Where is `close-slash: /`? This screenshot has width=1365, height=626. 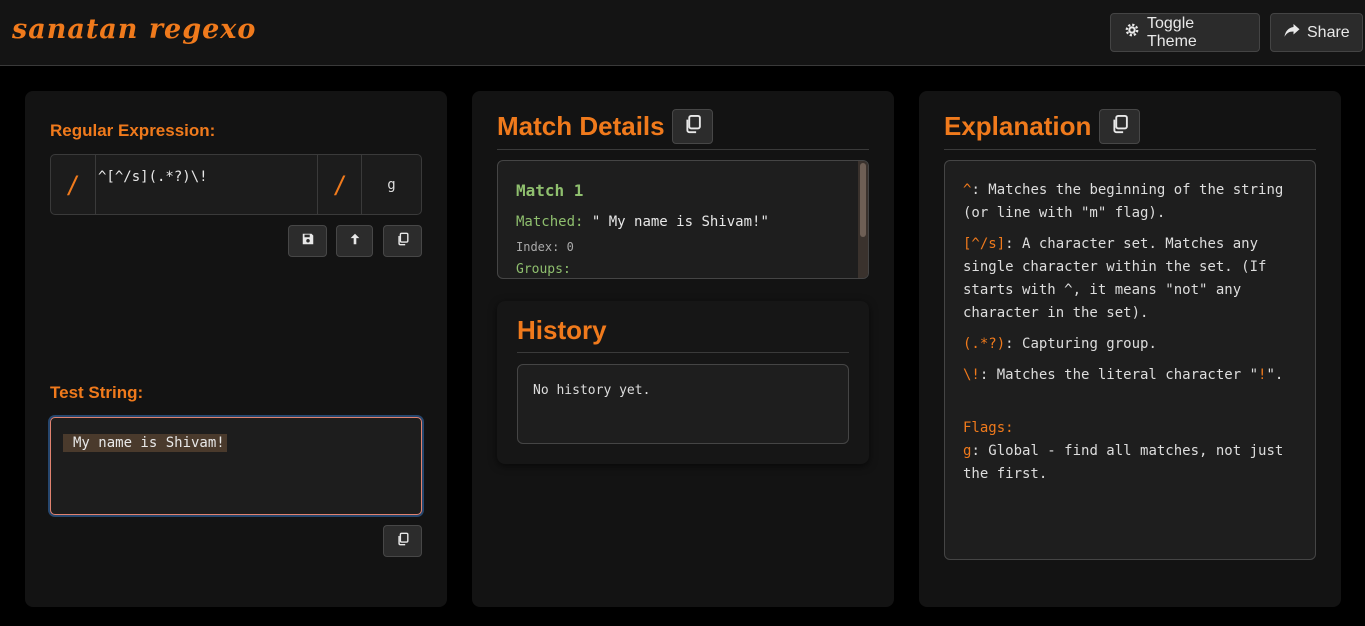
close-slash: / is located at coordinates (340, 184).